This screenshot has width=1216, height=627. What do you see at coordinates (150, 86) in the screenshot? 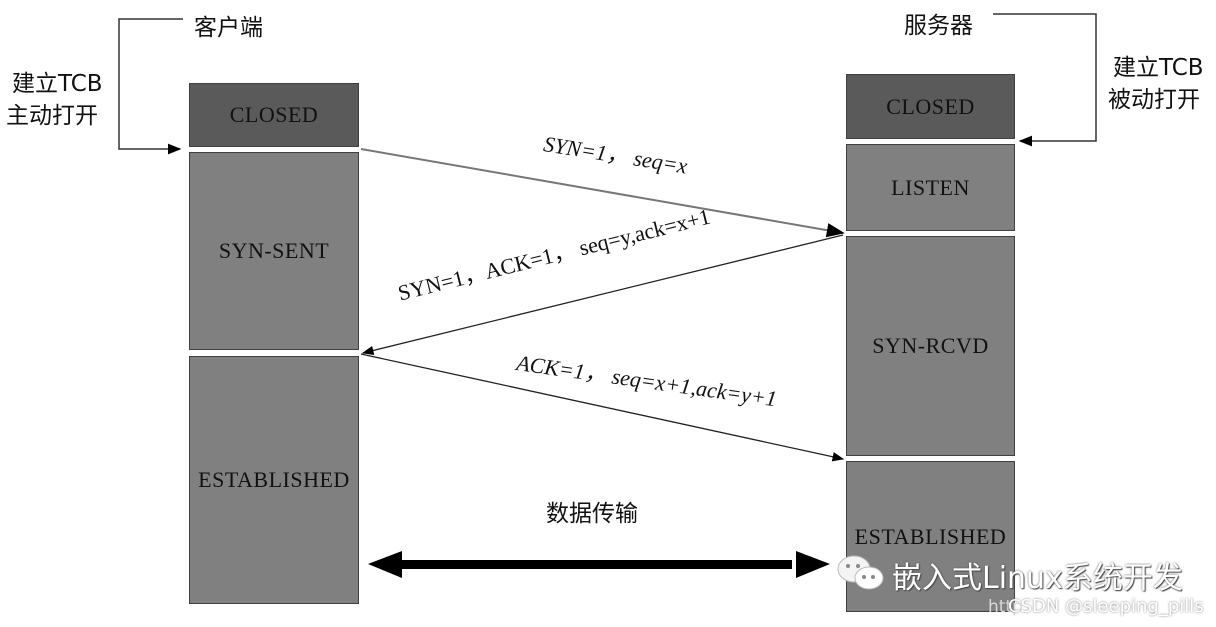
I see `client-open-bracket` at bounding box center [150, 86].